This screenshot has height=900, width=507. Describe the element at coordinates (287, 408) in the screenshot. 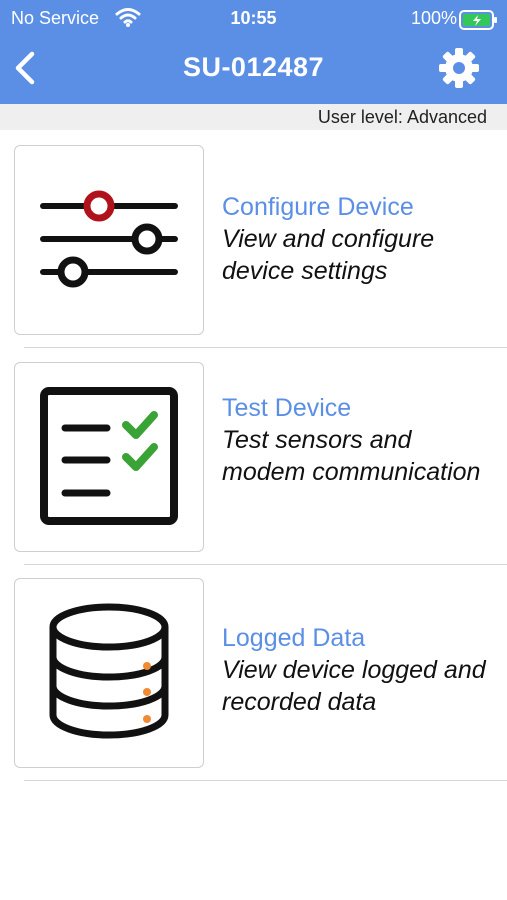

I see `menu-item-label: Test Device` at that location.